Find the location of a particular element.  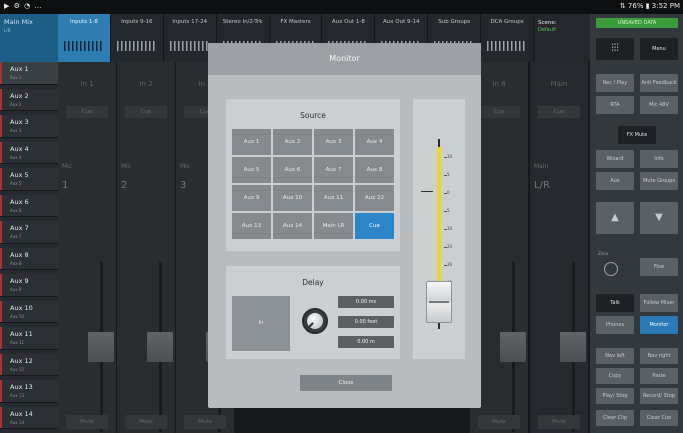

nav-left-button: Nav left is located at coordinates (615, 356).